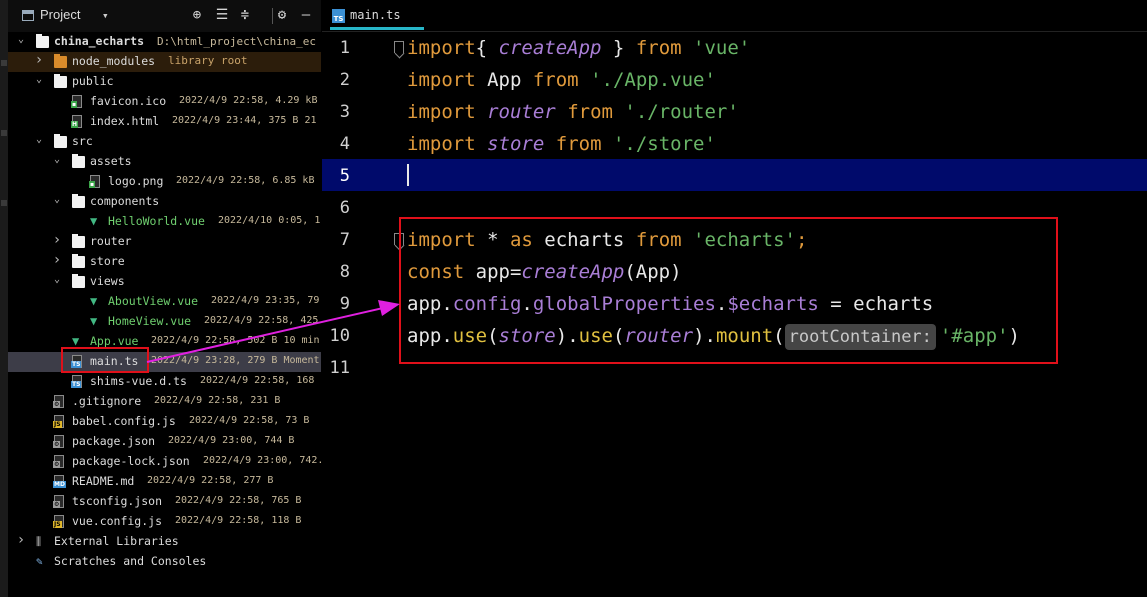 This screenshot has width=1147, height=597. Describe the element at coordinates (164, 62) in the screenshot. I see `tree-item: › node_modules library root` at that location.